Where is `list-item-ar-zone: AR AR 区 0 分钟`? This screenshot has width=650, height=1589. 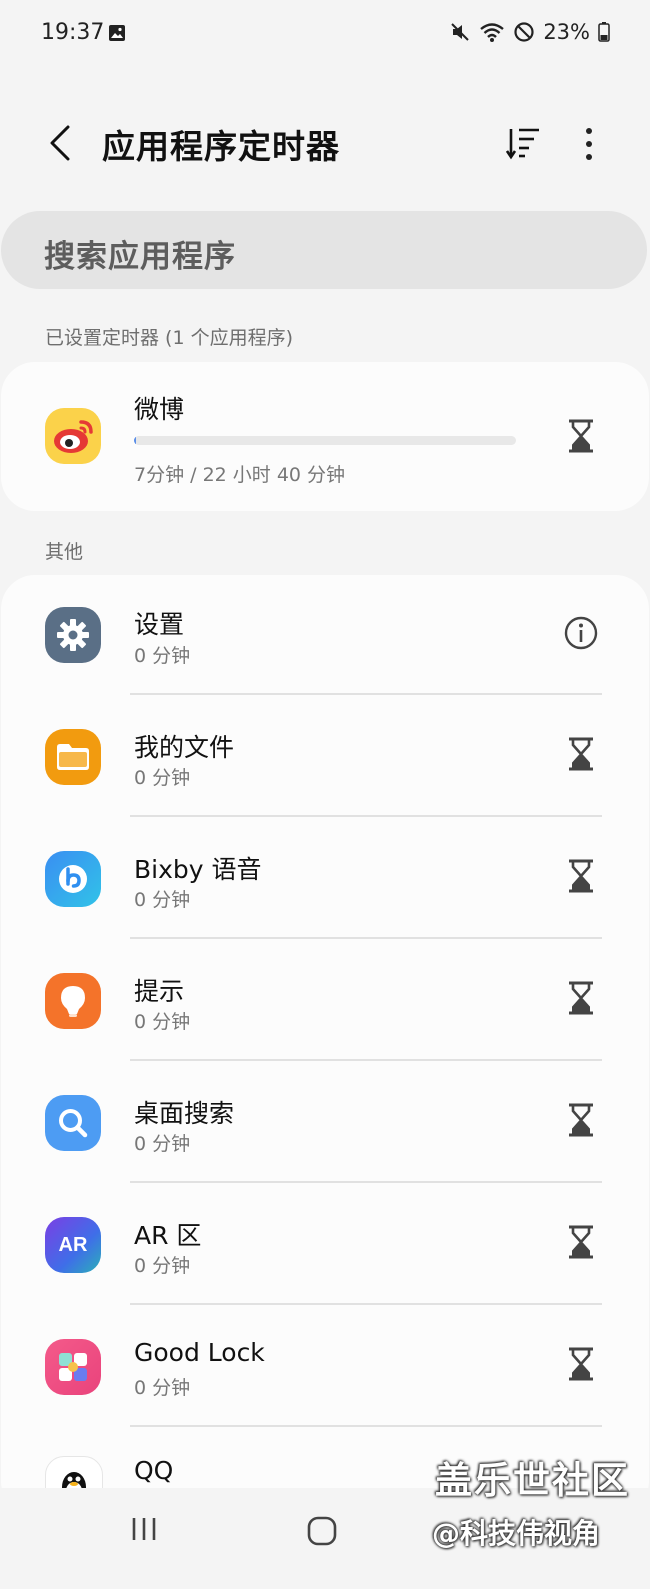 list-item-ar-zone: AR AR 区 0 分钟 is located at coordinates (325, 1245).